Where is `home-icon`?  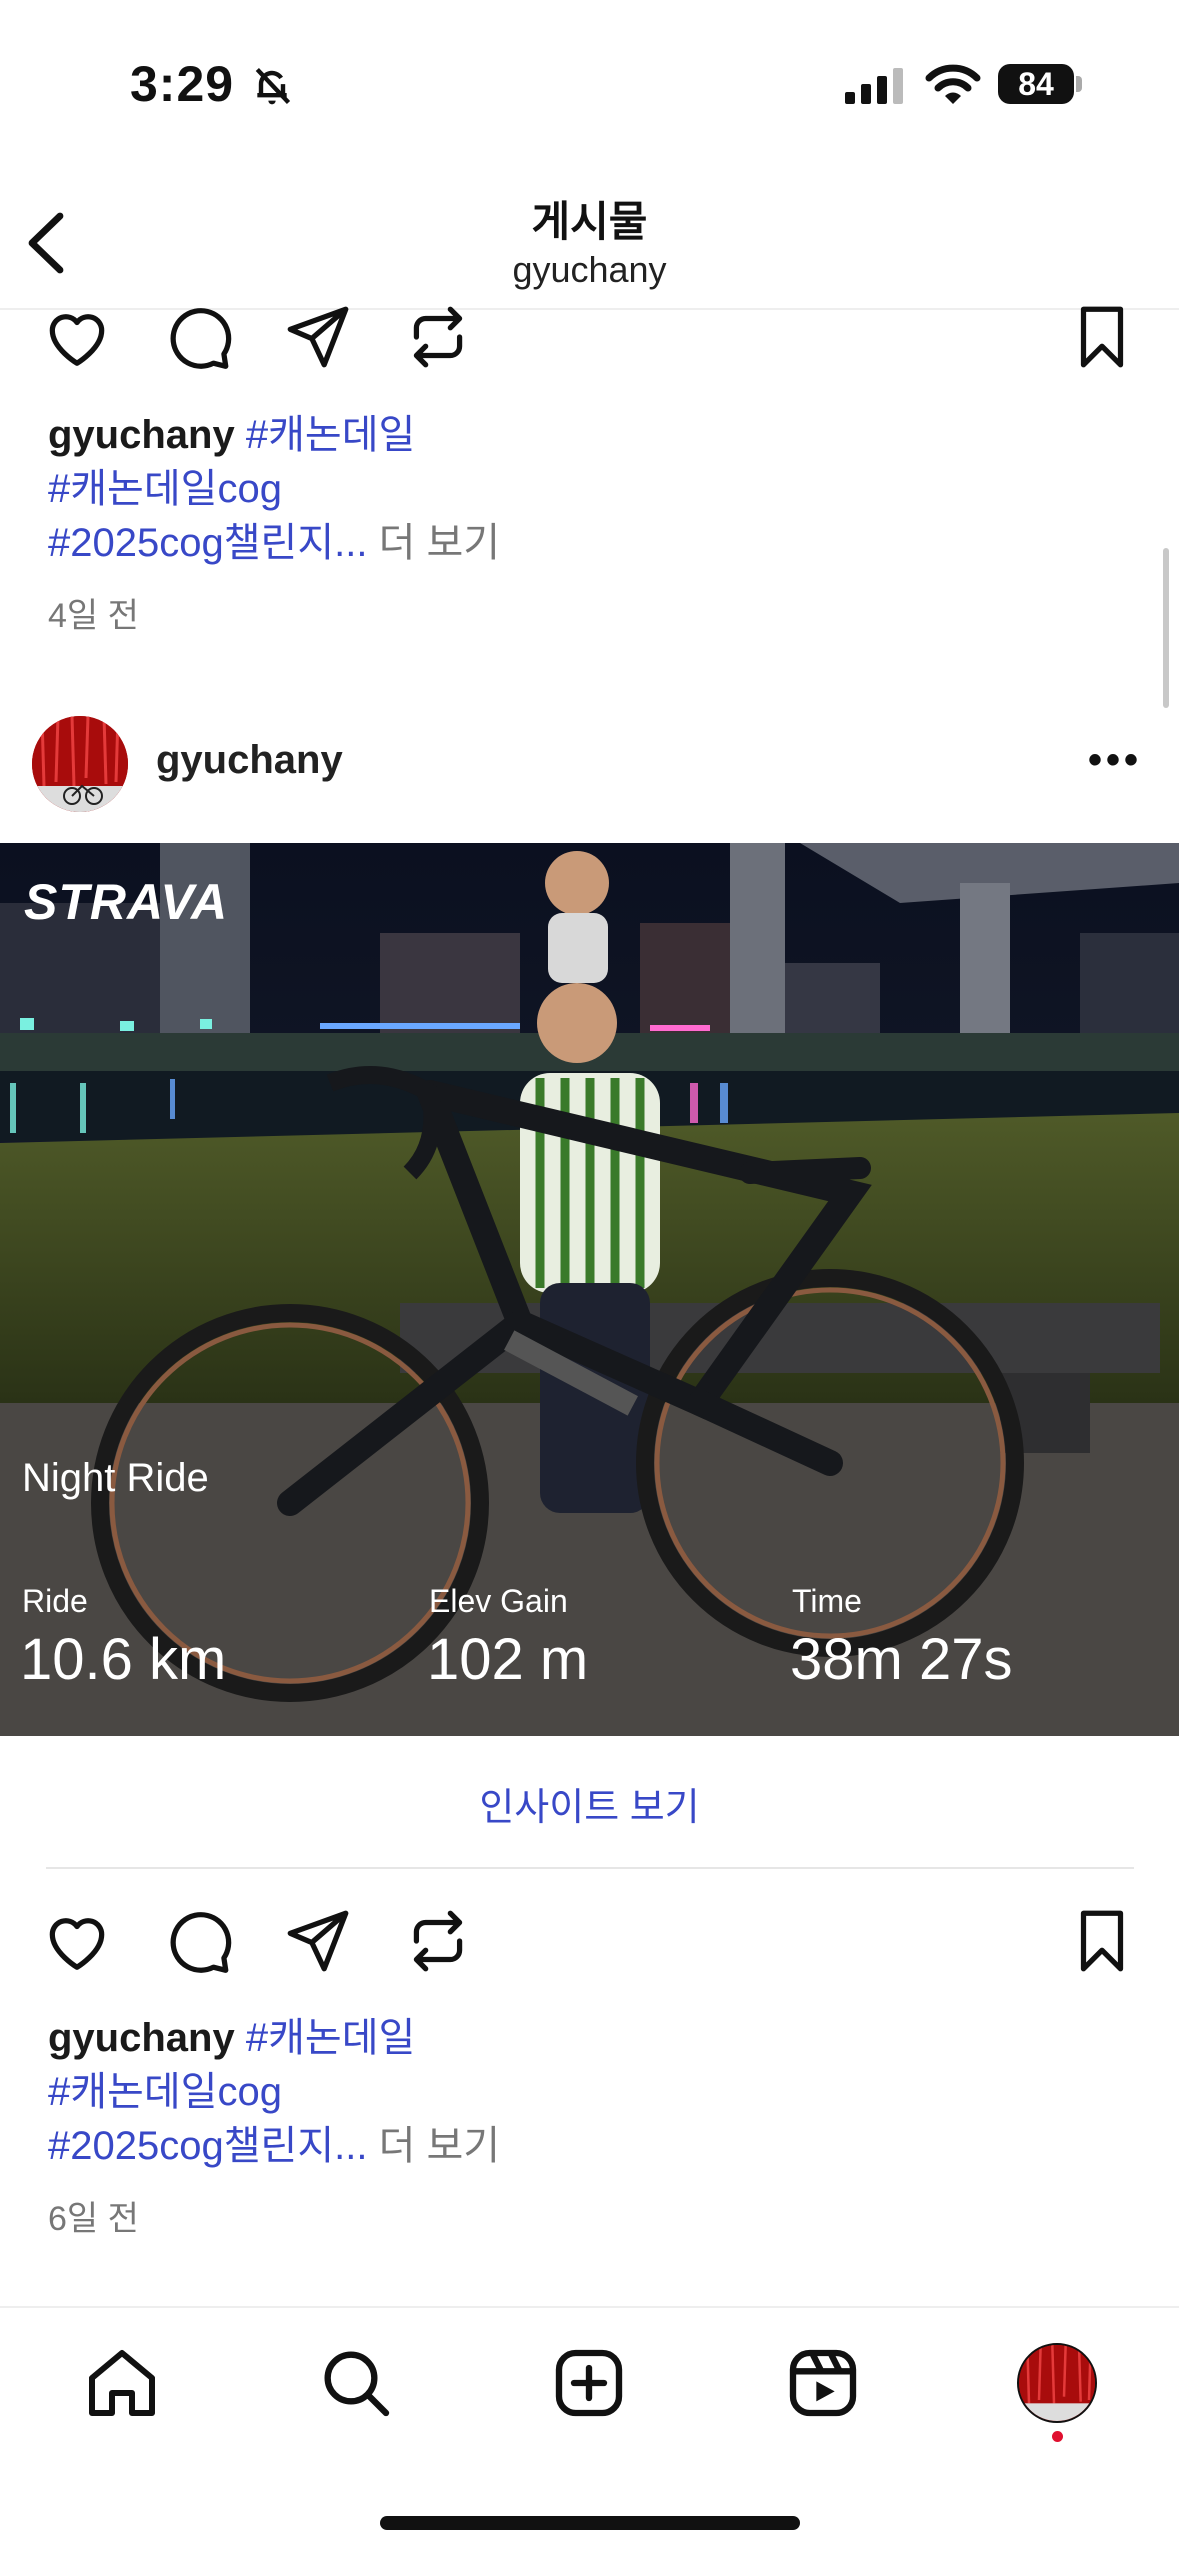
home-icon is located at coordinates (122, 2383).